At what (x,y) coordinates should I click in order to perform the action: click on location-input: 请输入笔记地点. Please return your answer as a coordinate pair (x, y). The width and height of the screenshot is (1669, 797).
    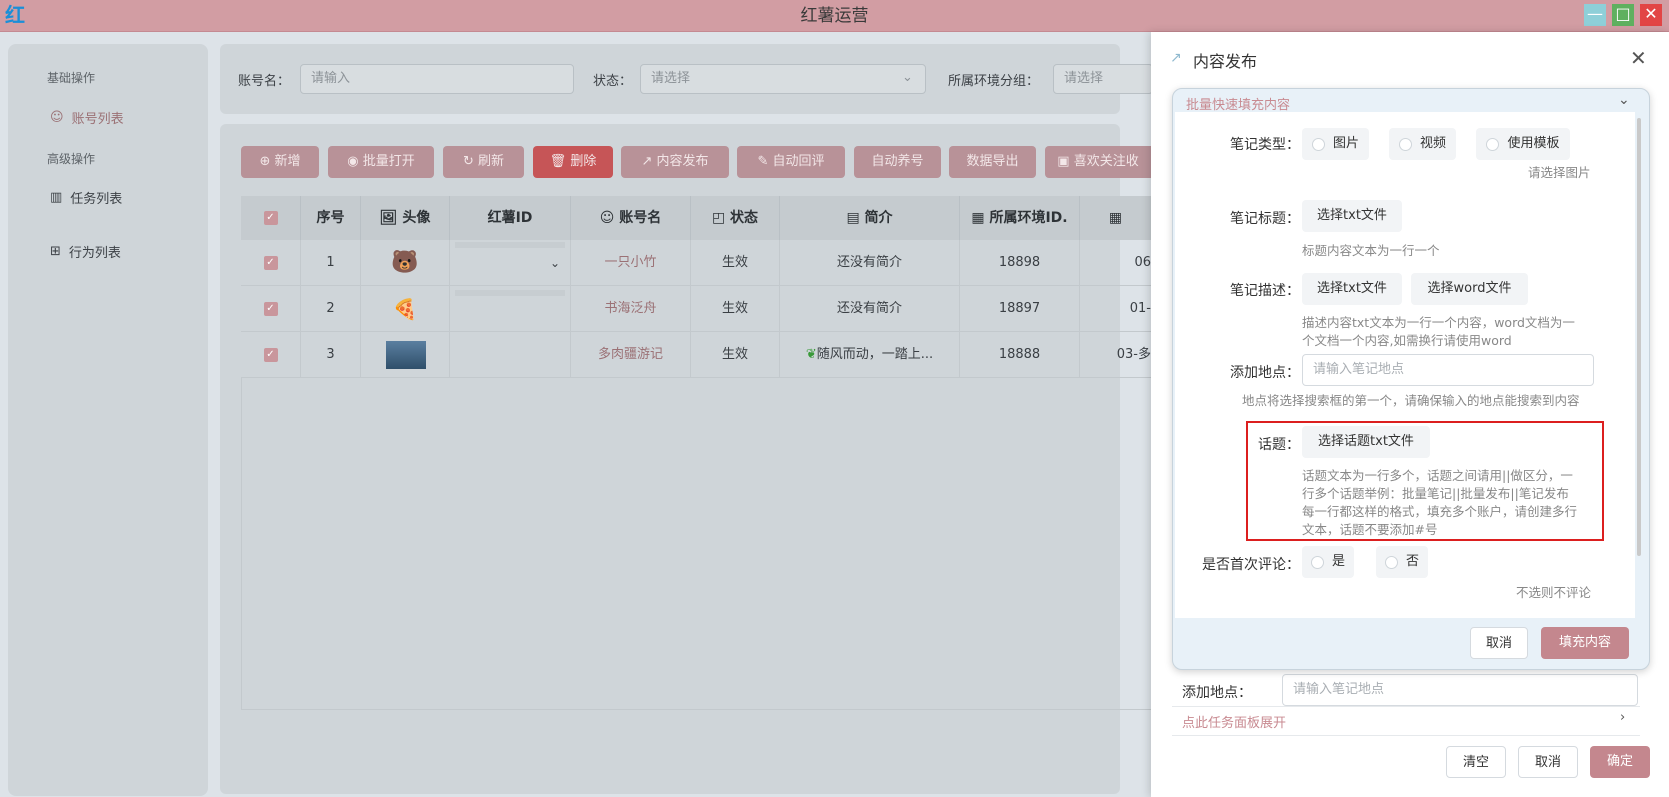
    Looking at the image, I should click on (1448, 370).